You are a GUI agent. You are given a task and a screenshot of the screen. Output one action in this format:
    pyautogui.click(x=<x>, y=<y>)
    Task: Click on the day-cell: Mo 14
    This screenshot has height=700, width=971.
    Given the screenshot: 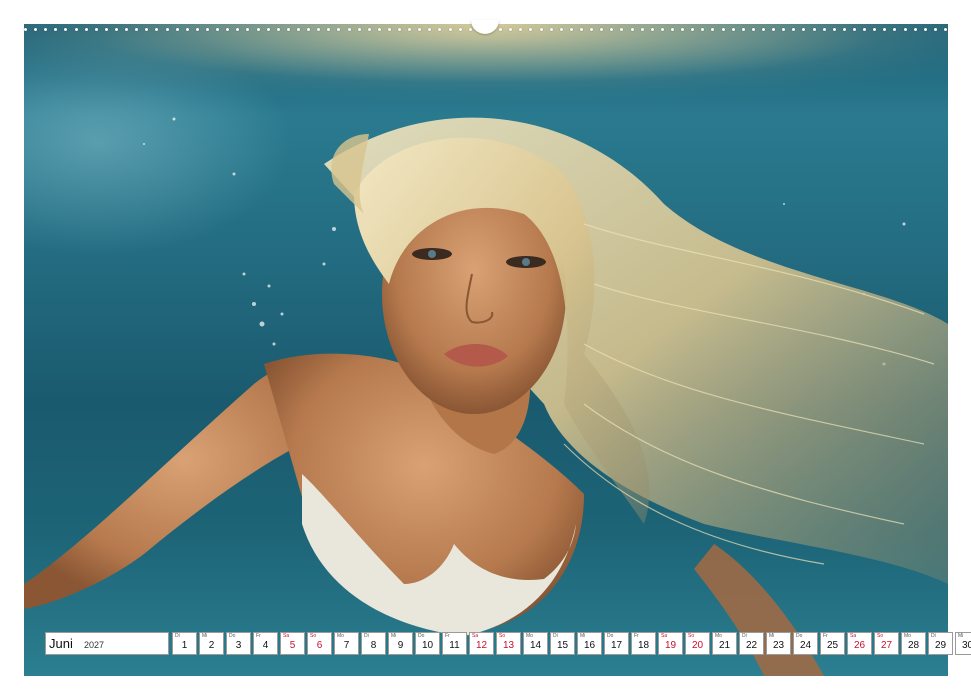 What is the action you would take?
    pyautogui.click(x=535, y=643)
    